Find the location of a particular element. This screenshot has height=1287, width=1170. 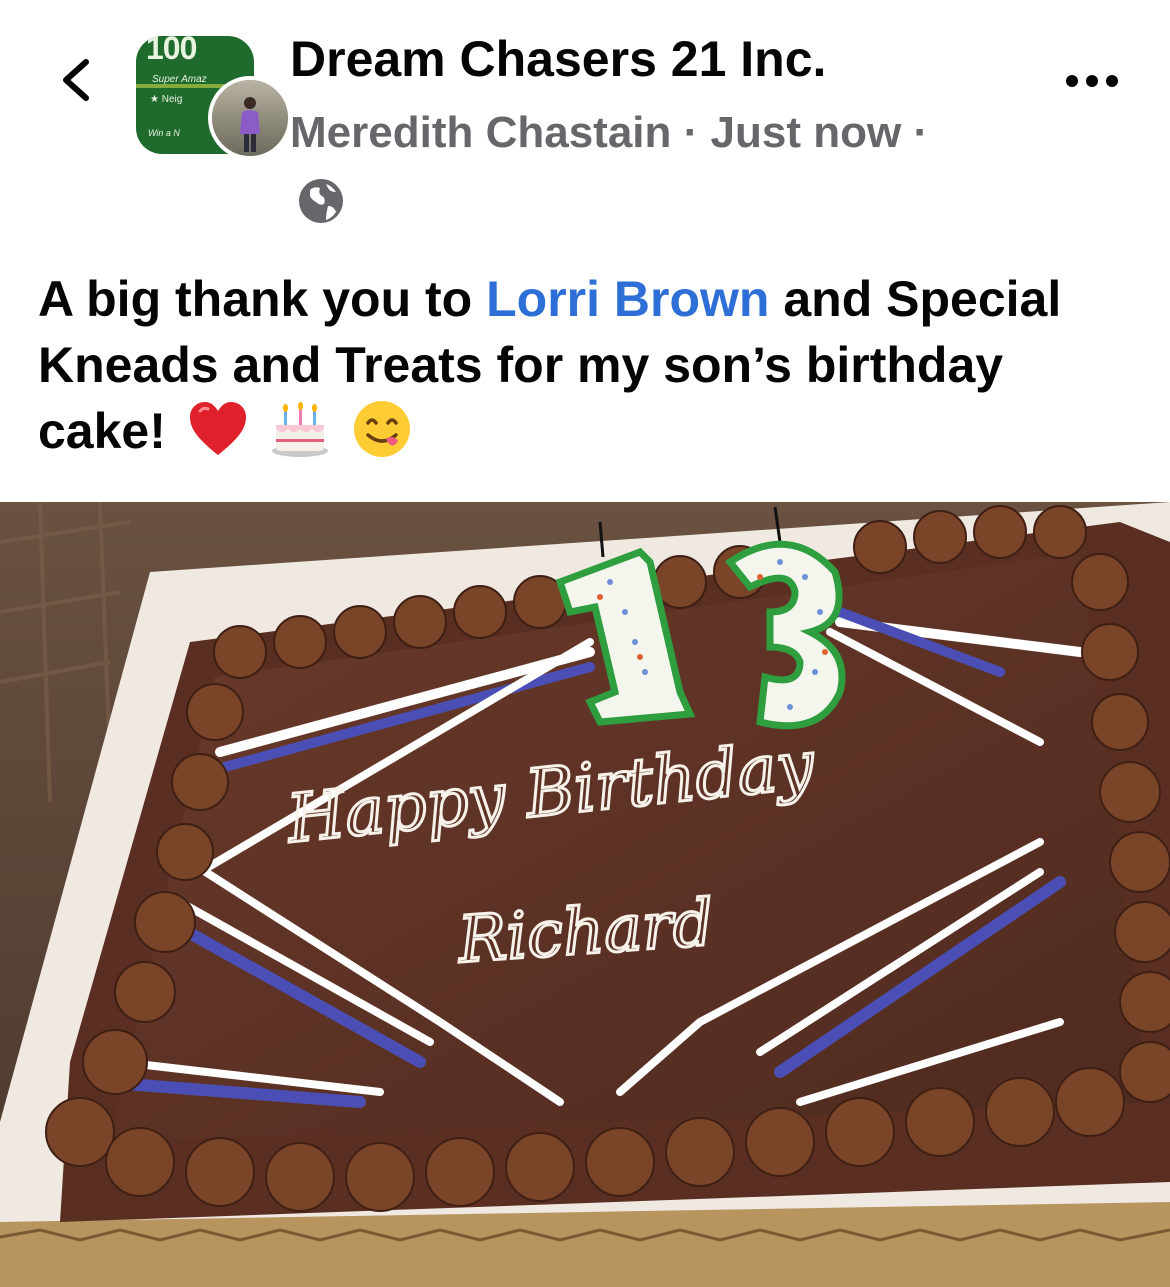

back-button is located at coordinates (76, 80).